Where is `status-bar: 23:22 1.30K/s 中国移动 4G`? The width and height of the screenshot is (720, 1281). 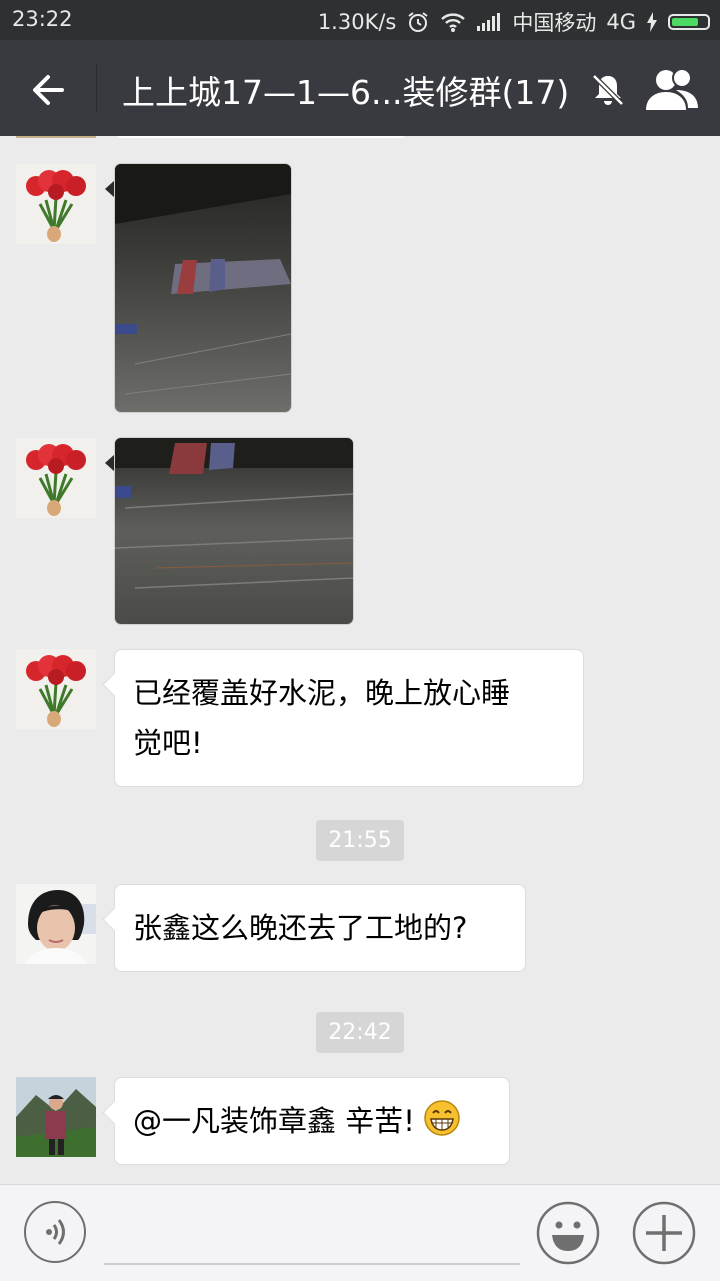 status-bar: 23:22 1.30K/s 中国移动 4G is located at coordinates (360, 20).